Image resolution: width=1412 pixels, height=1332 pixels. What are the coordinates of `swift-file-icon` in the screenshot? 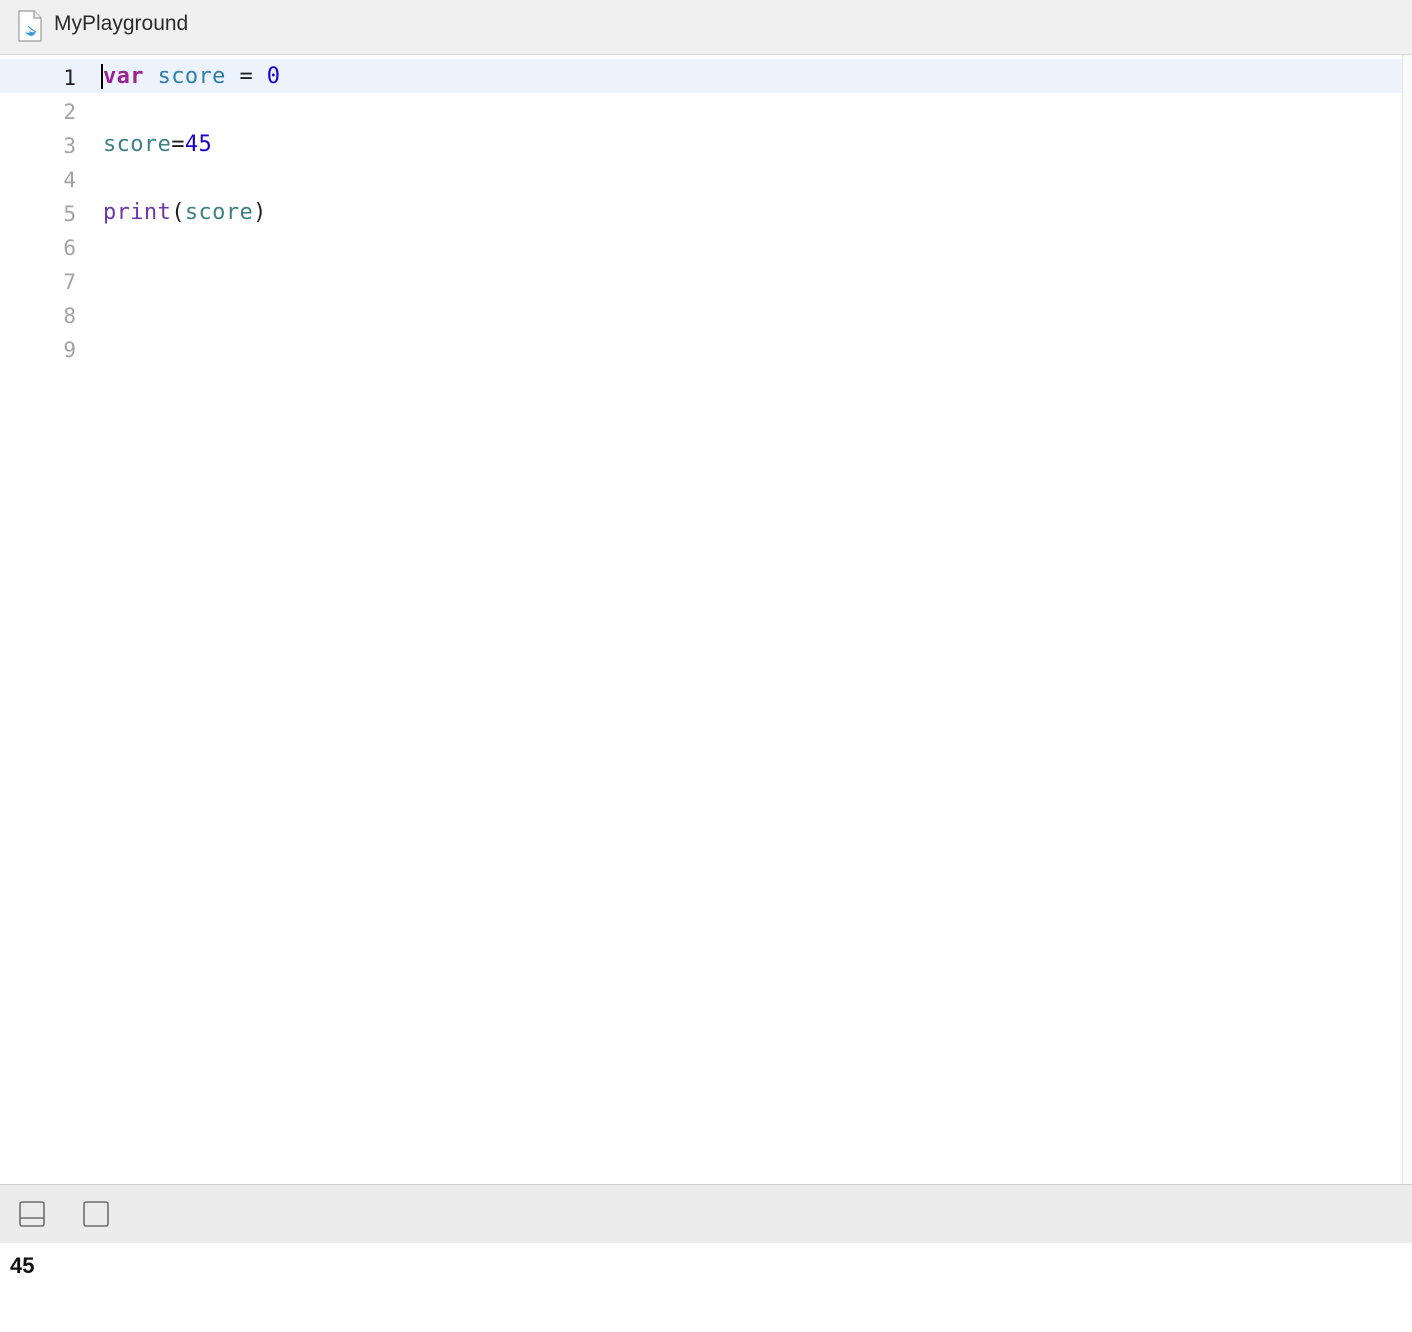 It's located at (30, 26).